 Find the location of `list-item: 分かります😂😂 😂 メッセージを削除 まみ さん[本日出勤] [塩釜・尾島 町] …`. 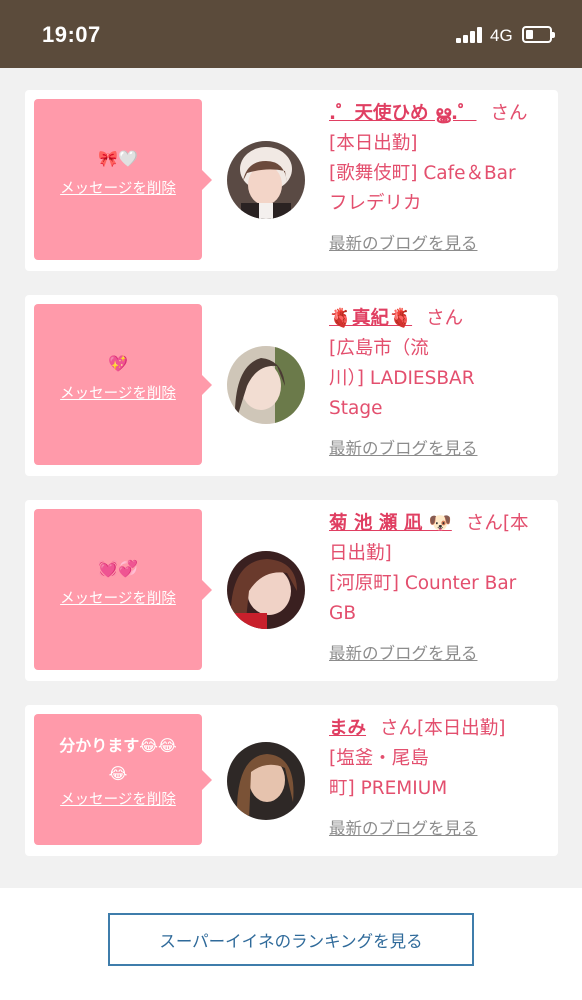

list-item: 分かります😂😂 😂 メッセージを削除 まみ さん[本日出勤] [塩釜・尾島 町] … is located at coordinates (291, 780).